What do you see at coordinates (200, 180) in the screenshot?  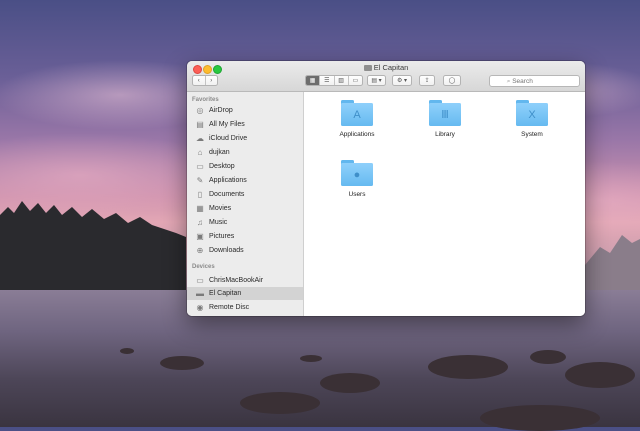 I see `applications-icon: ✎` at bounding box center [200, 180].